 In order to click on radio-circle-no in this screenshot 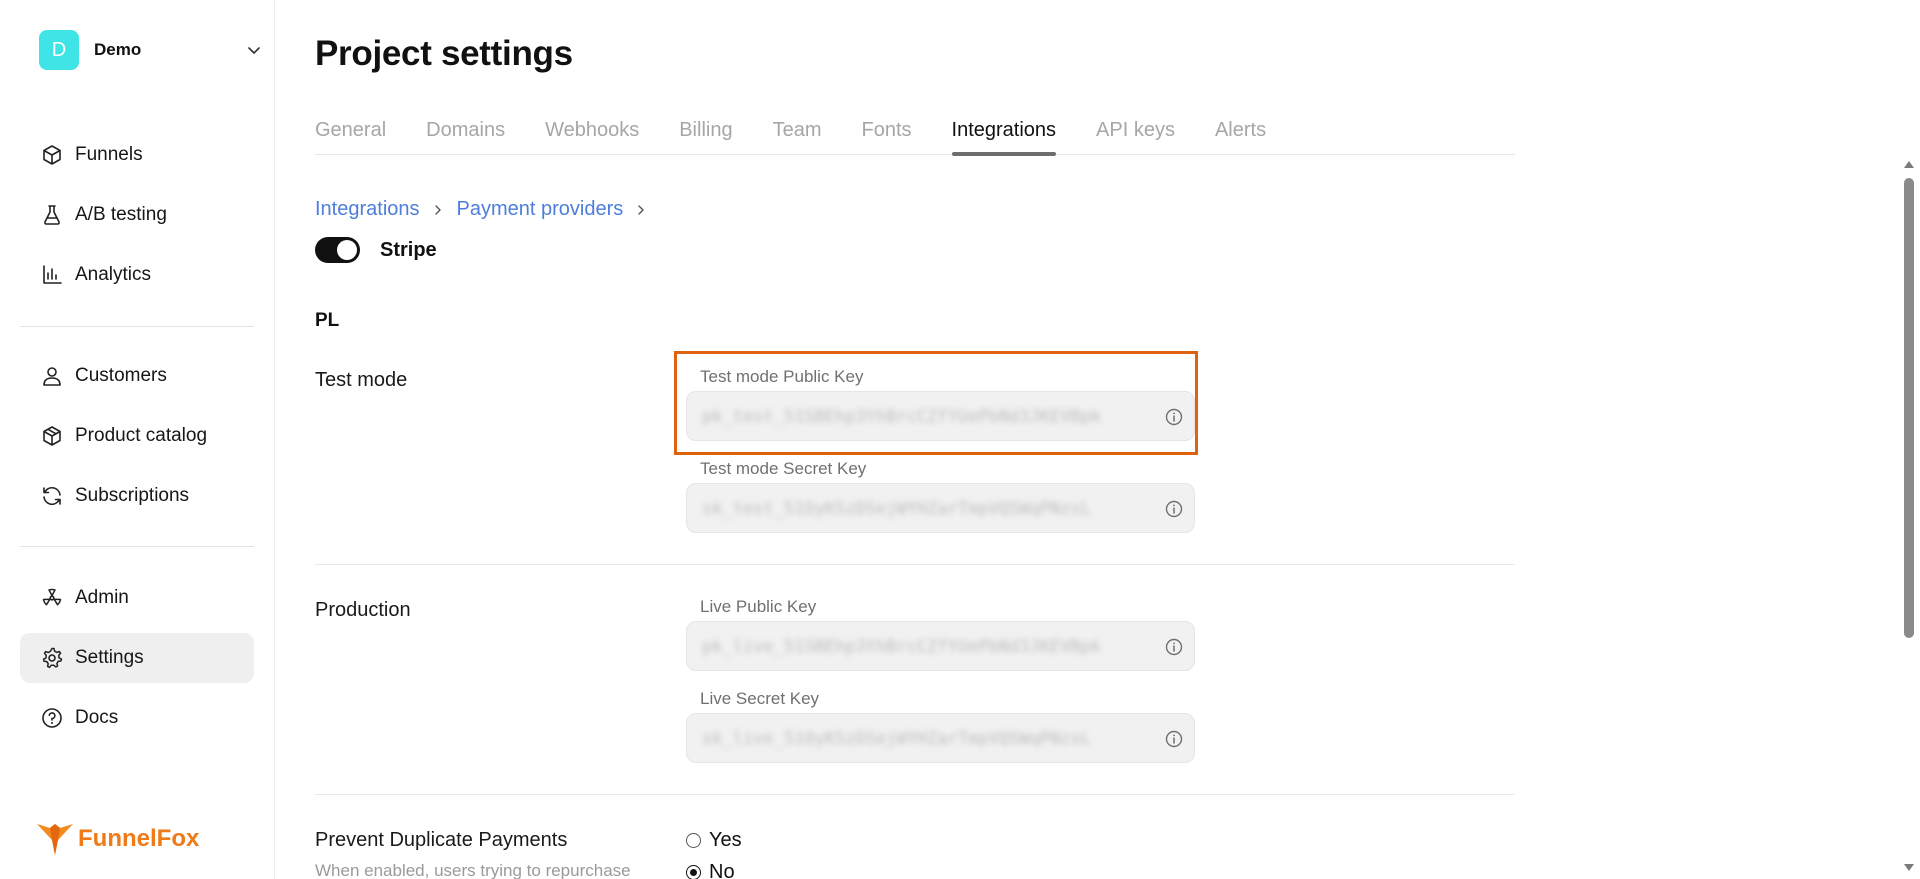, I will do `click(693, 872)`.